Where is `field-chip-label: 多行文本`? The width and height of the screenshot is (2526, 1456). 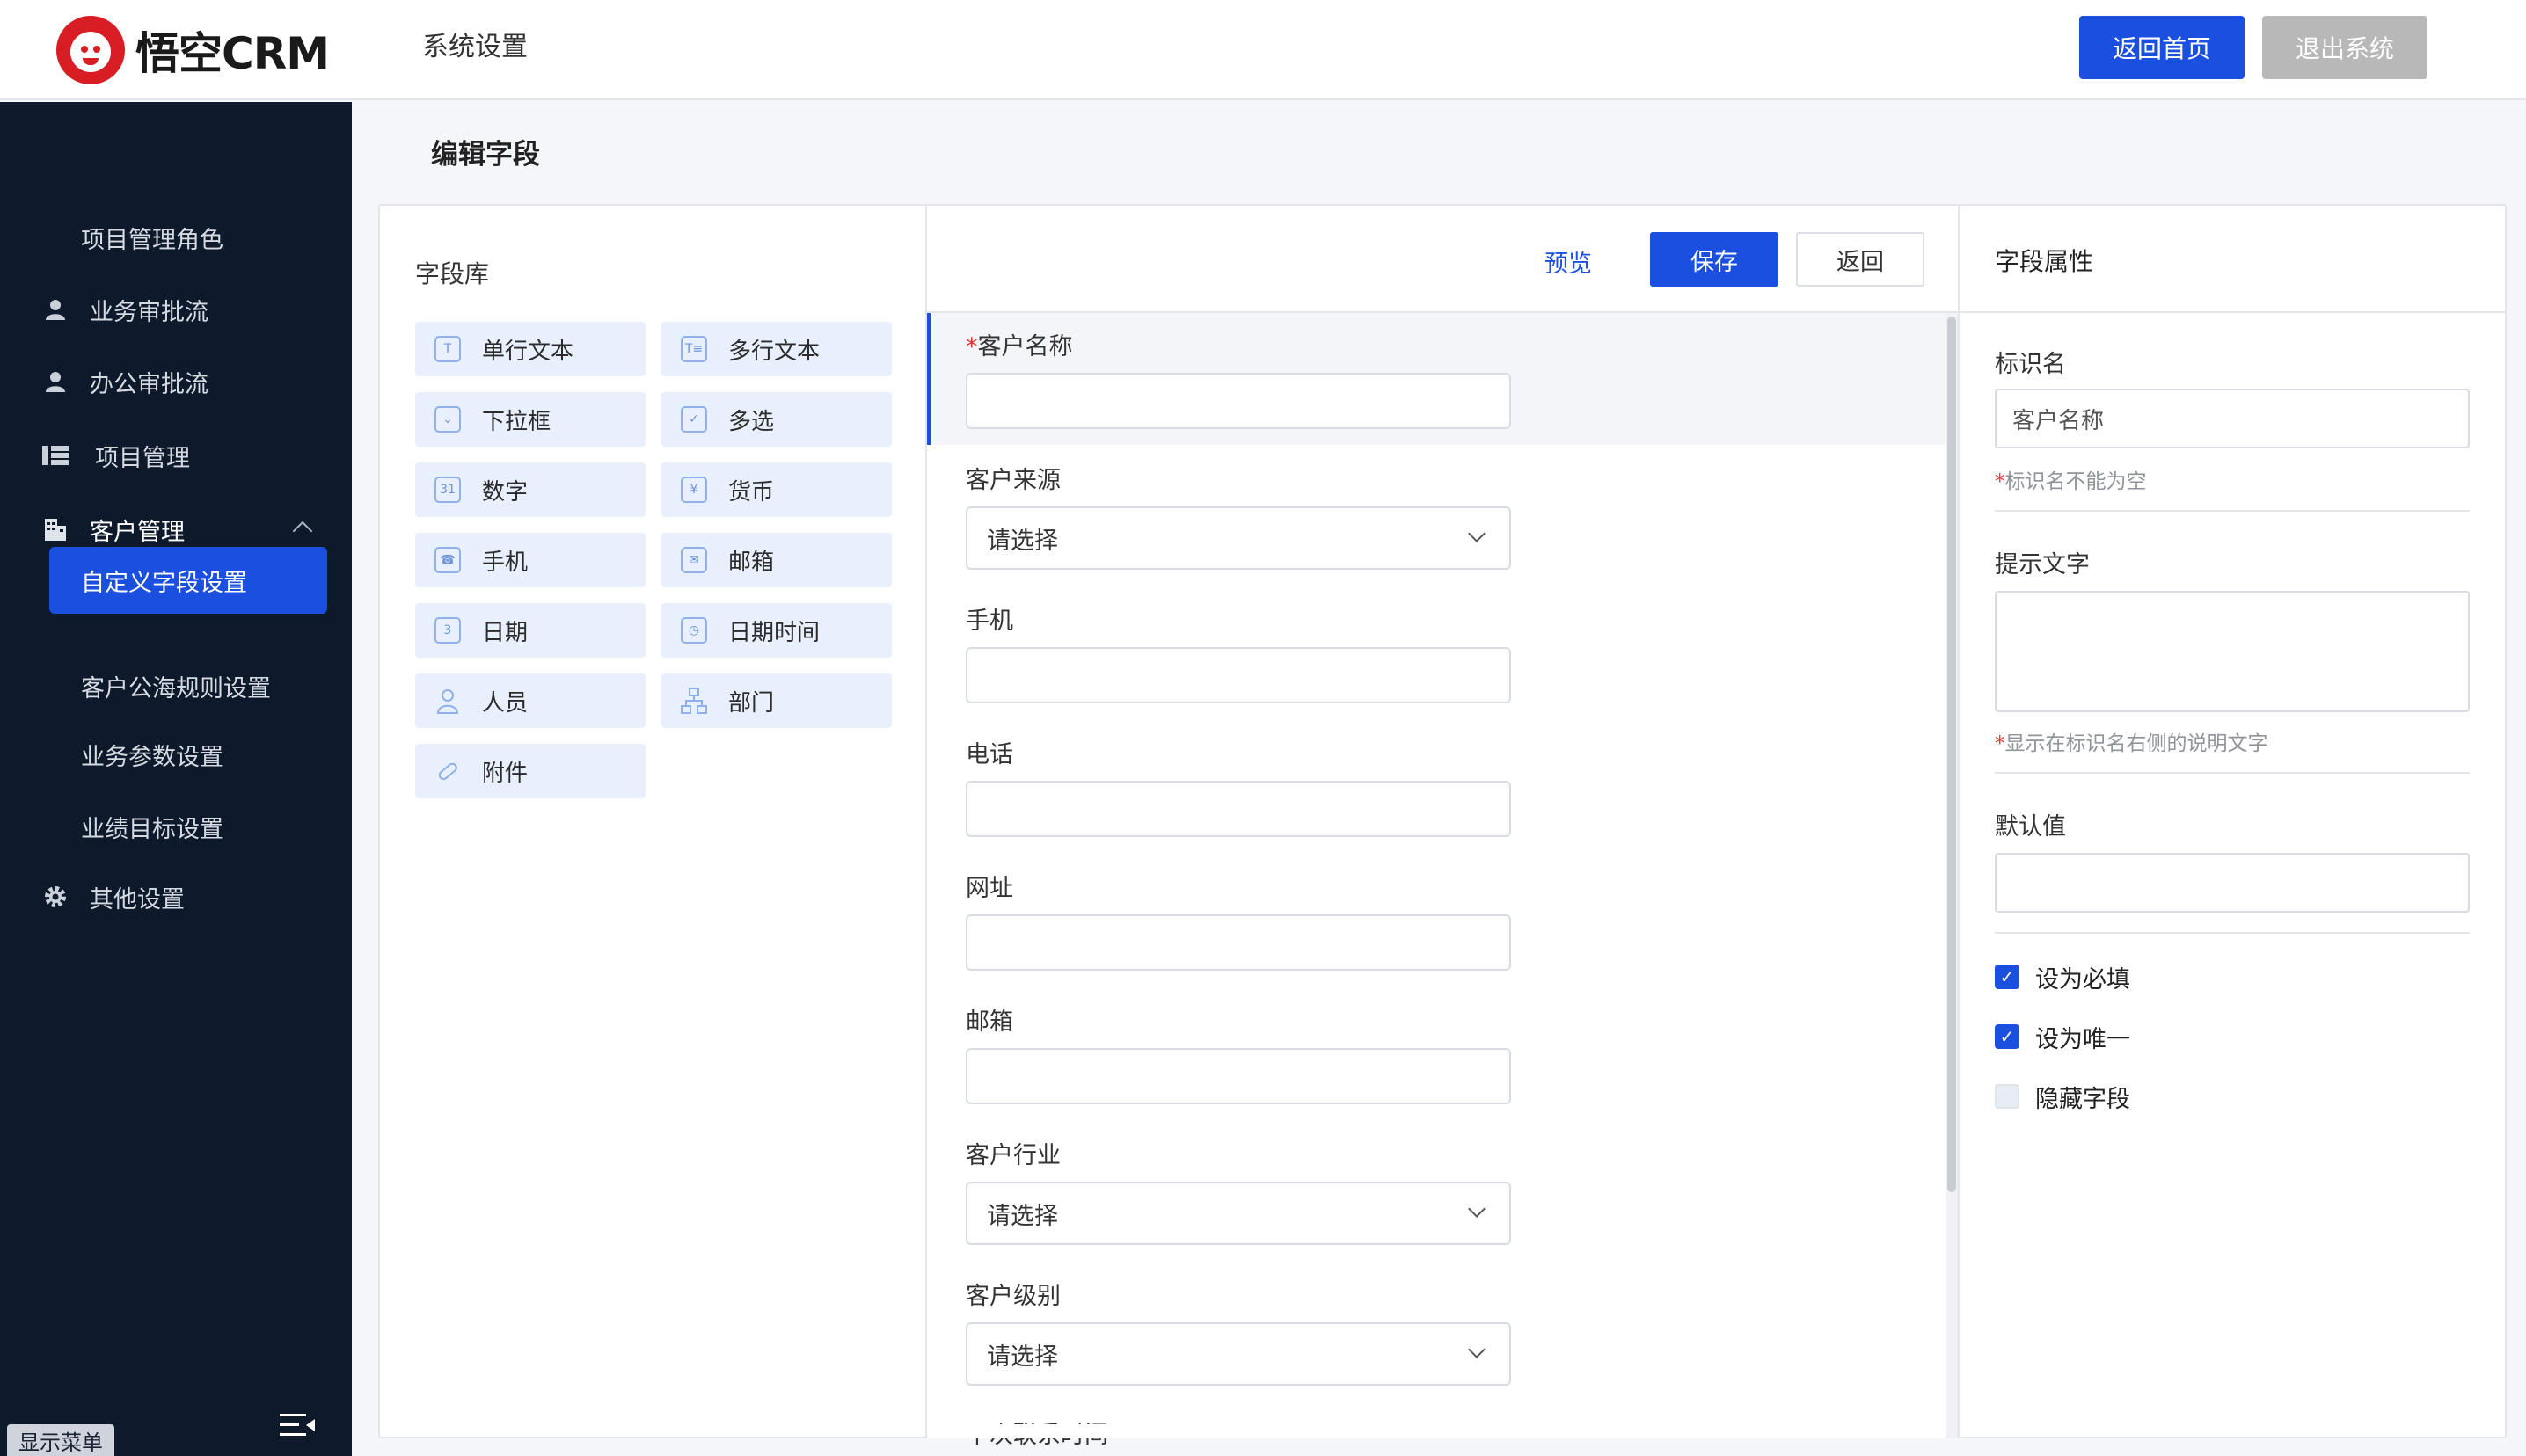 field-chip-label: 多行文本 is located at coordinates (775, 351).